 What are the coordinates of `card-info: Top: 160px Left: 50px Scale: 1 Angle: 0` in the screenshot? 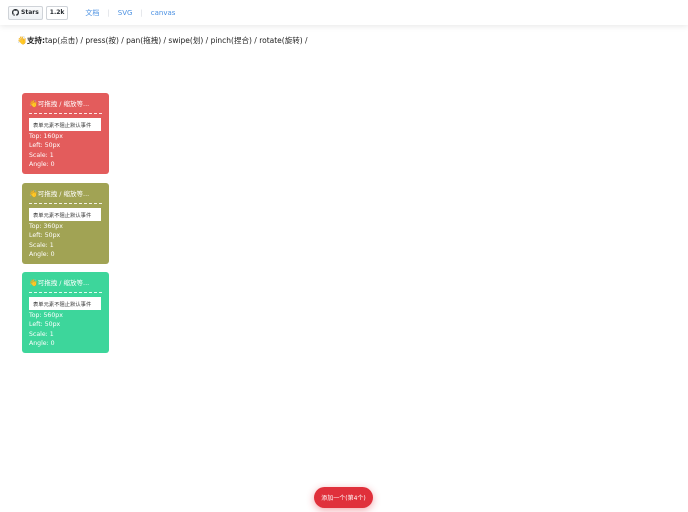 It's located at (65, 150).